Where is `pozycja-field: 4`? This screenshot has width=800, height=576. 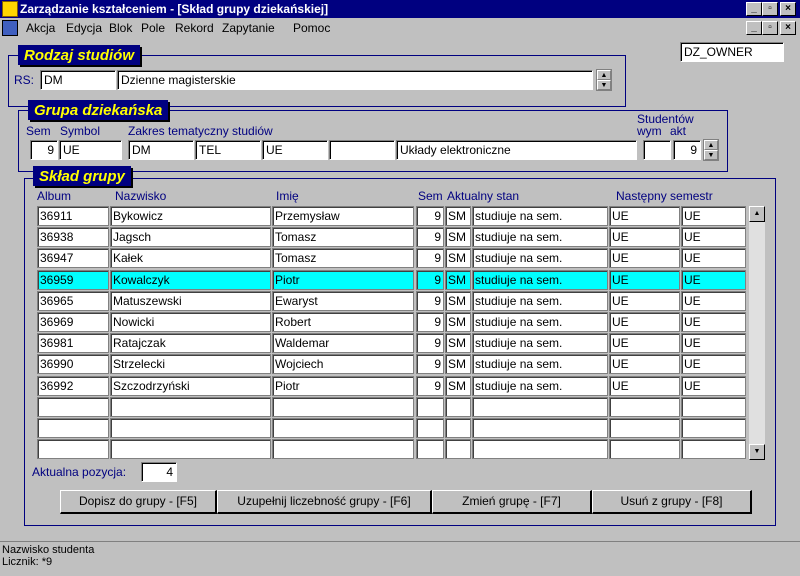 pozycja-field: 4 is located at coordinates (159, 472).